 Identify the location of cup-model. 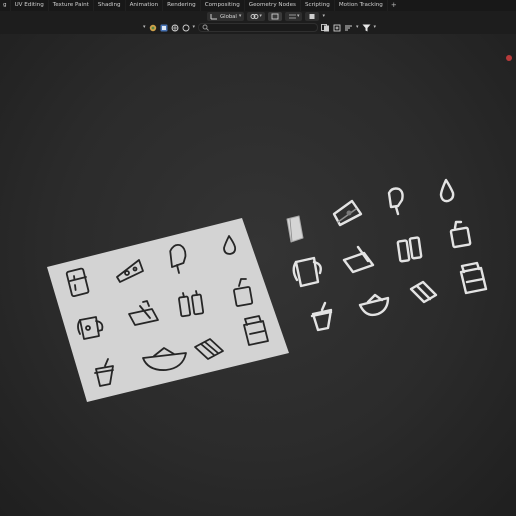
(321, 316).